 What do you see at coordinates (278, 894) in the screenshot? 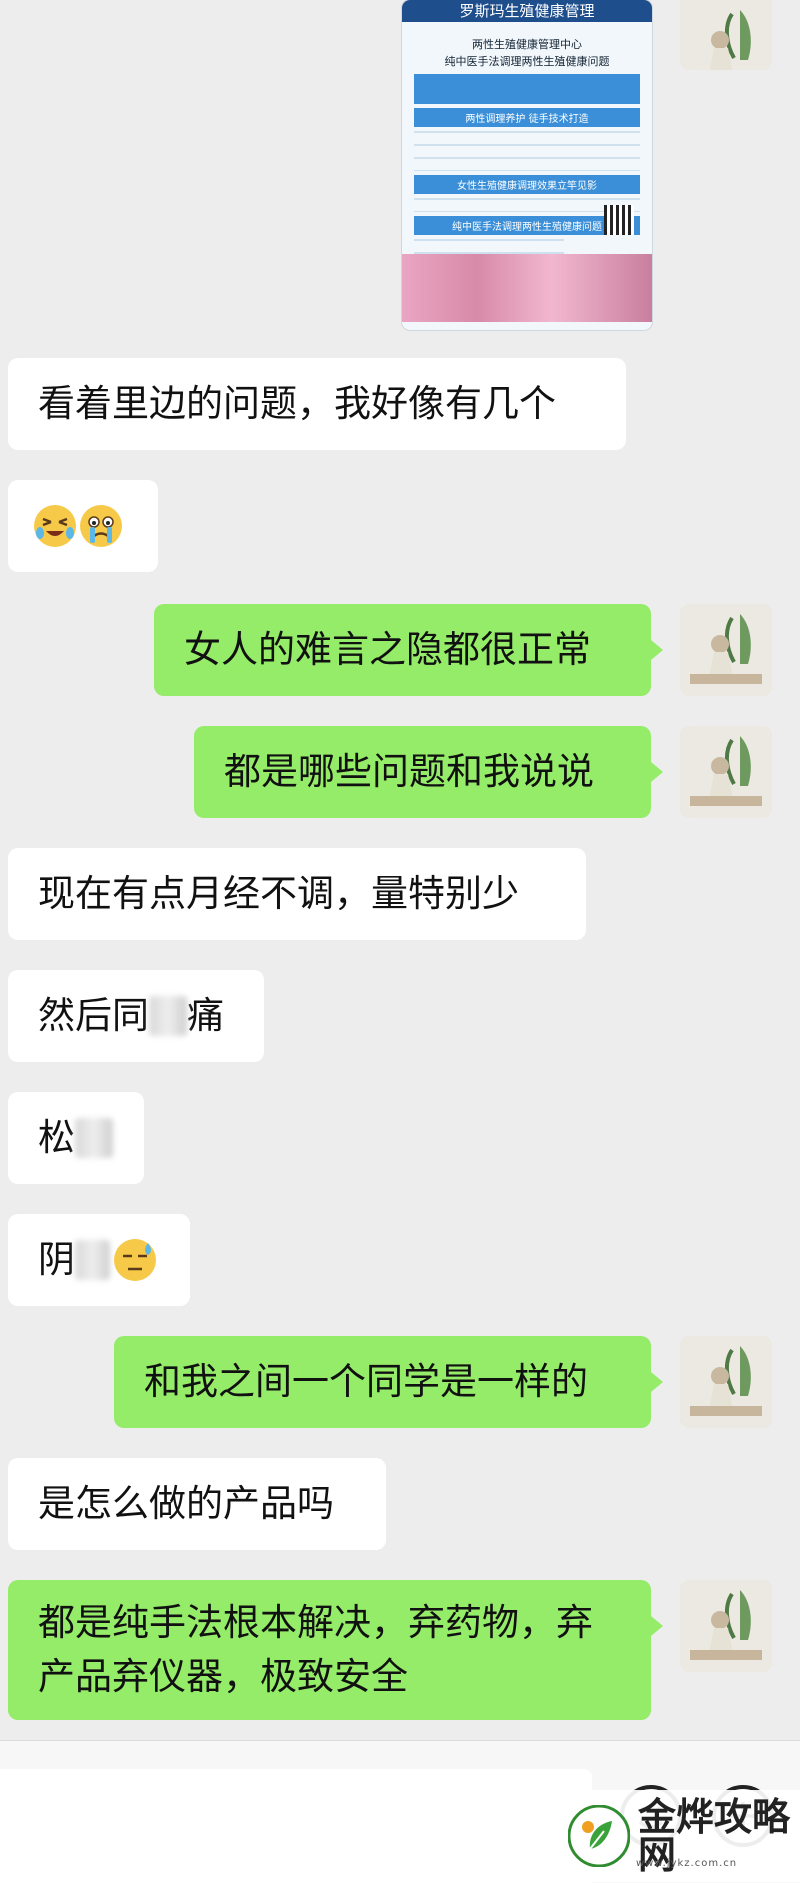
I see `message-text: 现在有点月经不调，量特别少` at bounding box center [278, 894].